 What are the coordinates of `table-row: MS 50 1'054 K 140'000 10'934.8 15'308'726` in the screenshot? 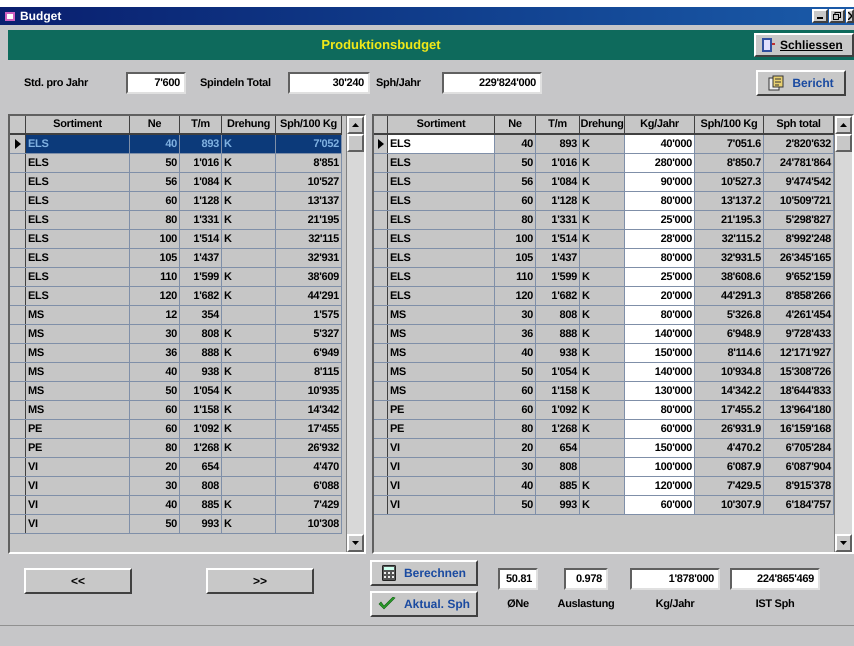 It's located at (604, 372).